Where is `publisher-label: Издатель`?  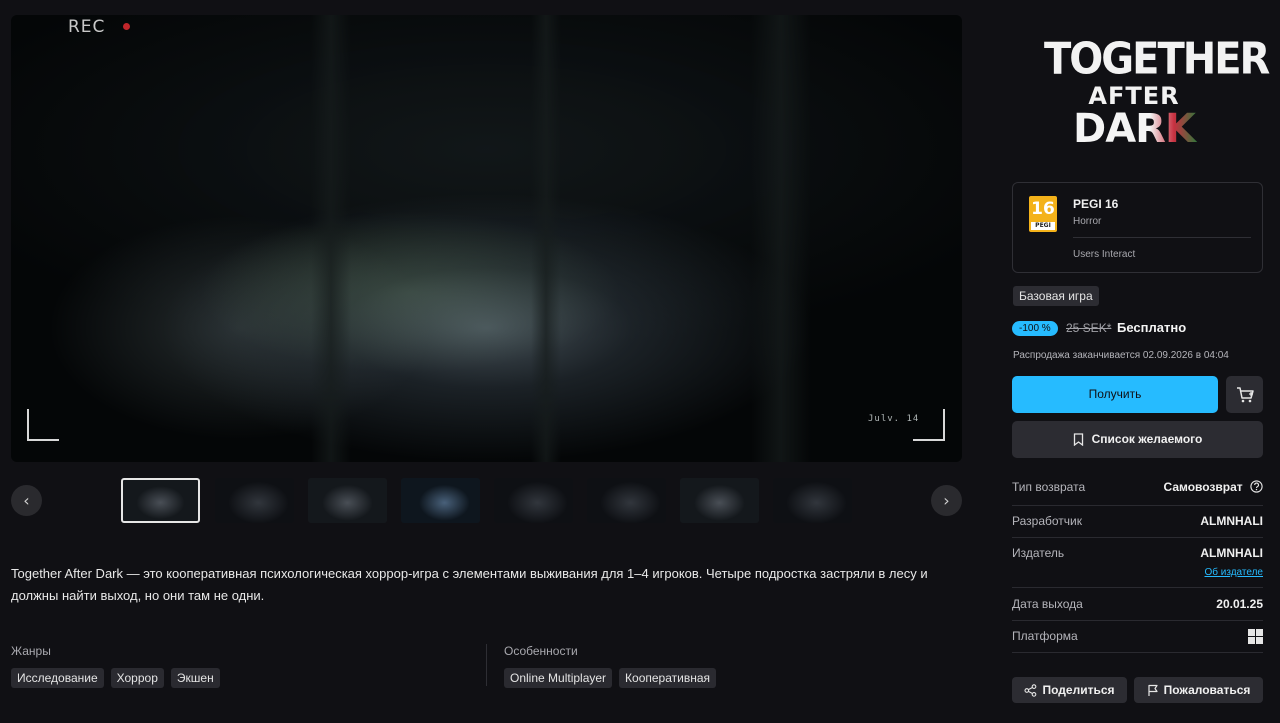
publisher-label: Издатель is located at coordinates (1038, 553).